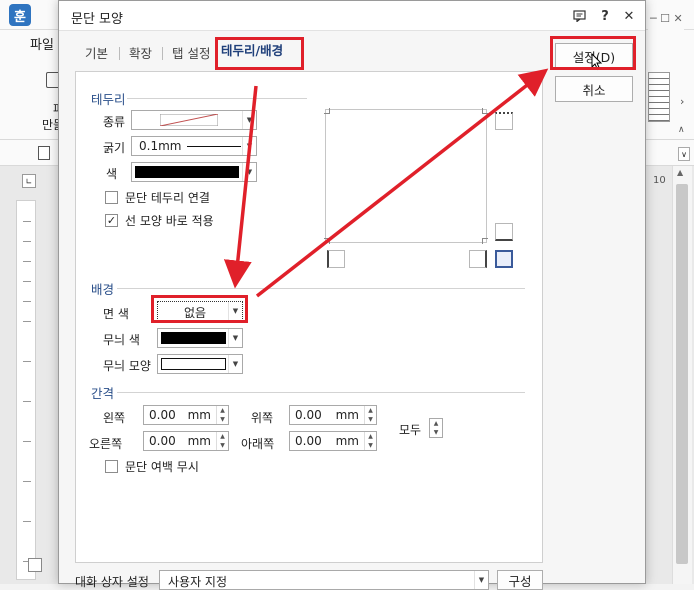  I want to click on spacing-bottom-label: 아래쪽, so click(258, 444).